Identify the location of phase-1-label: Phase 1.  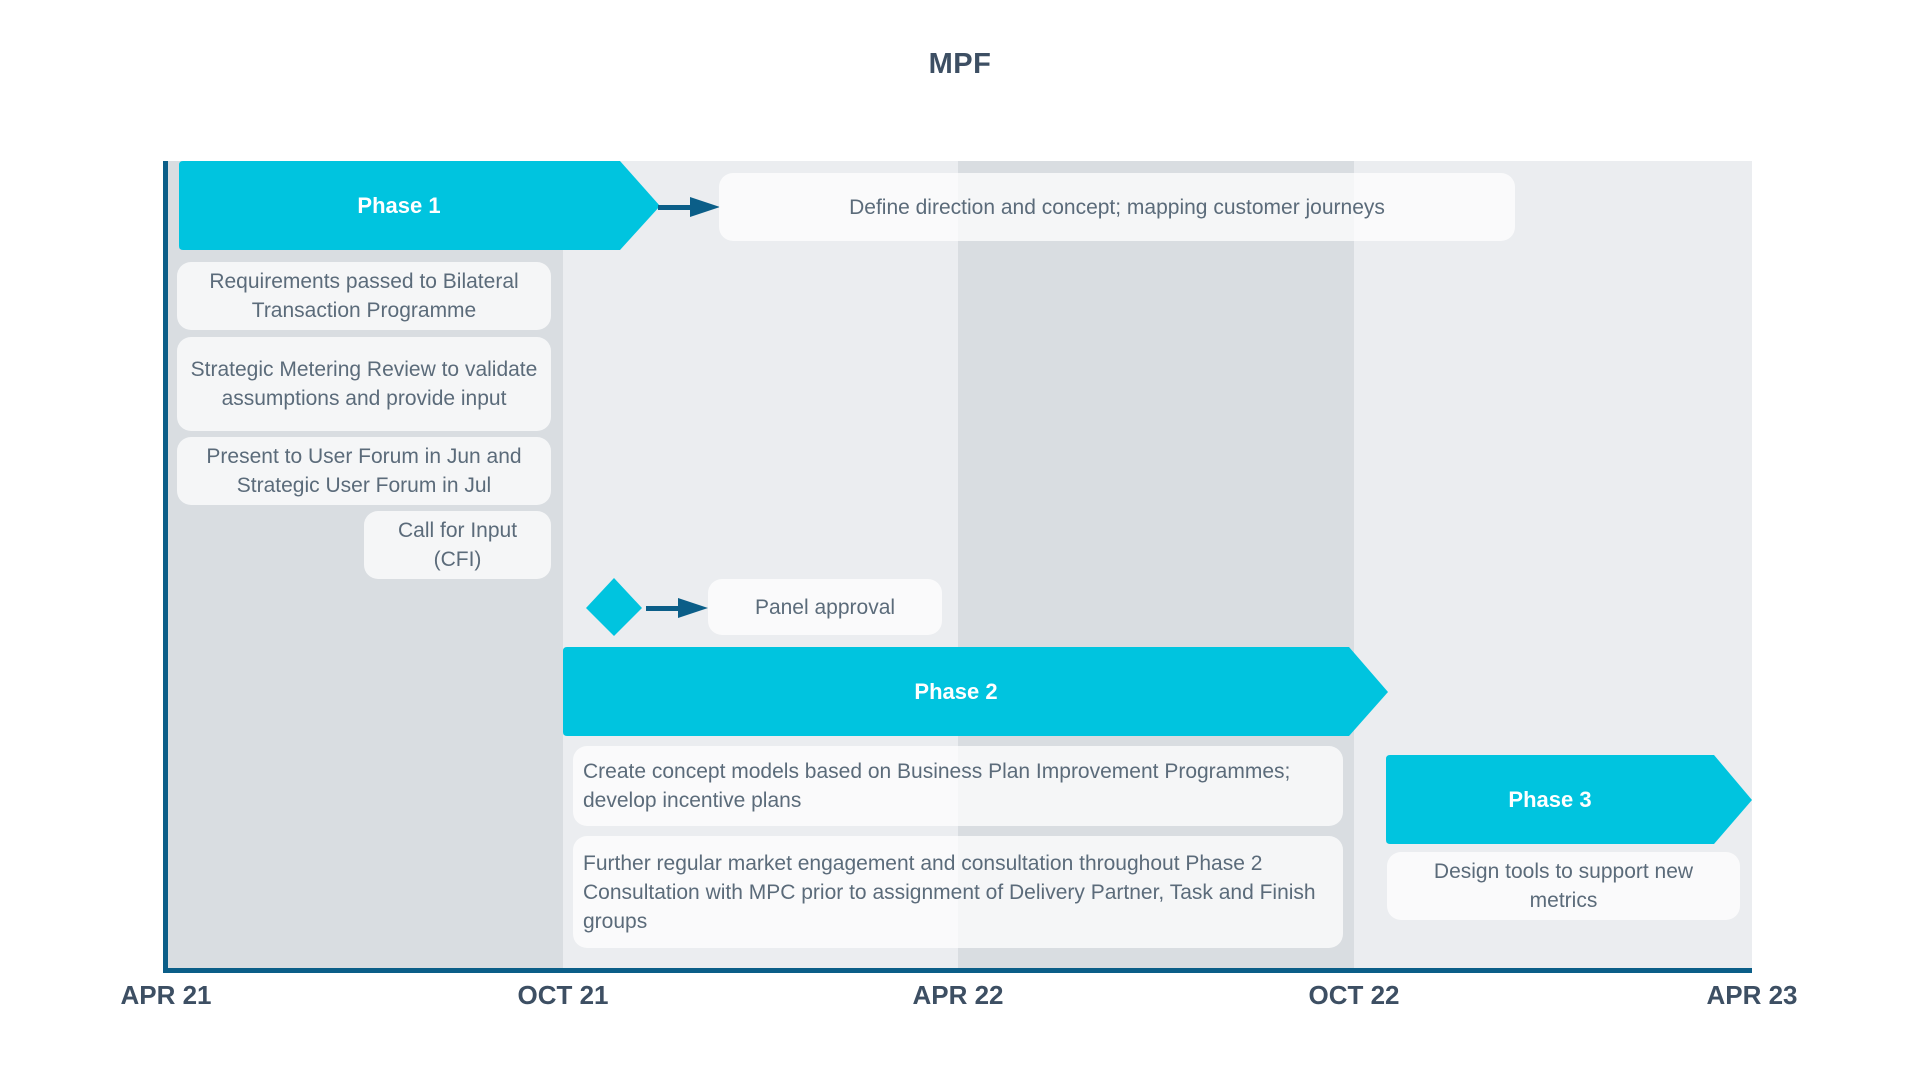
(399, 205).